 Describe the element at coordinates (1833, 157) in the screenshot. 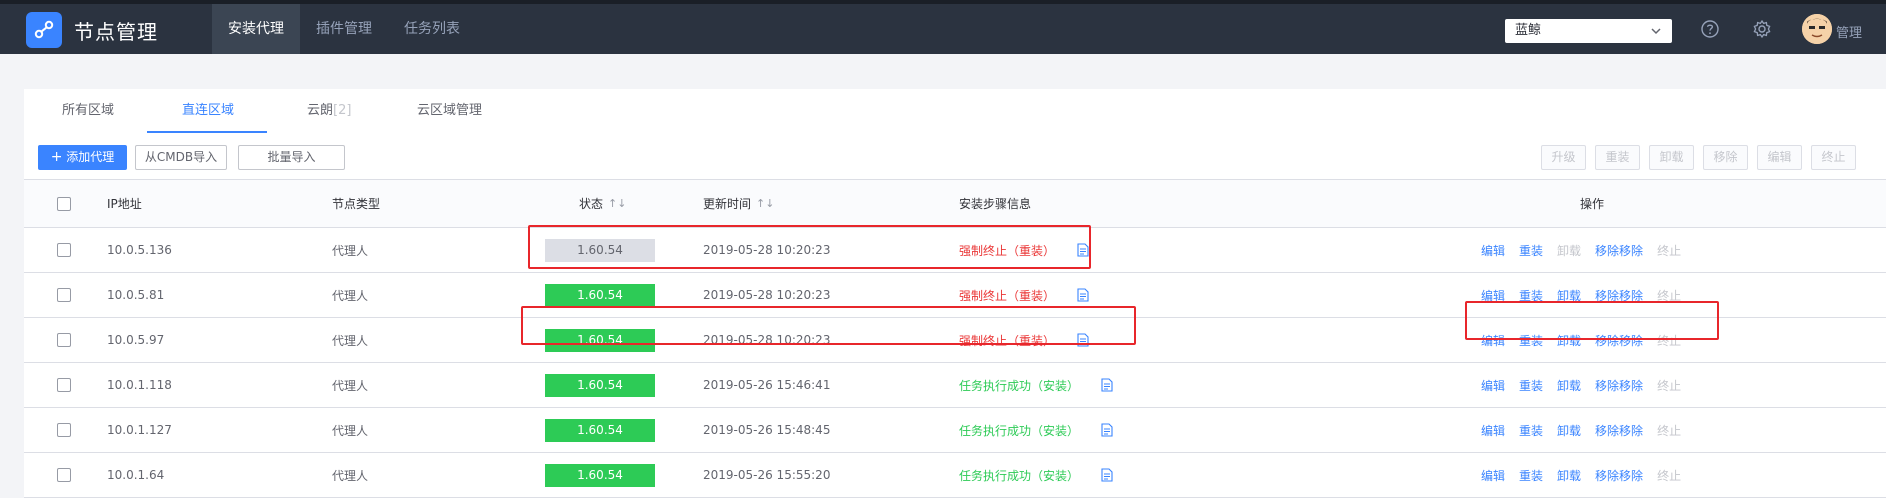

I see `bulk-stop-button: 终止` at that location.